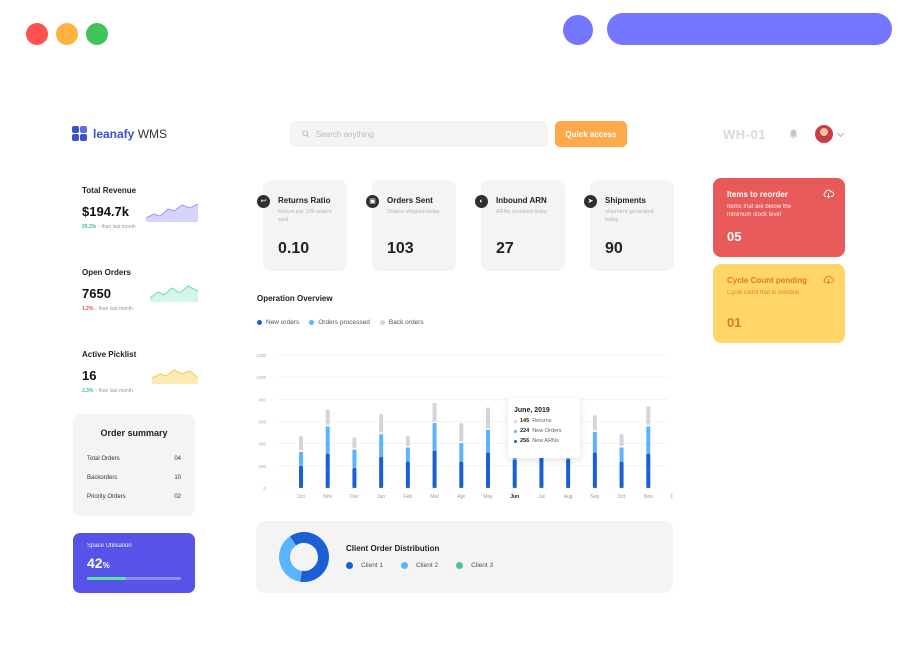 The image size is (916, 655). I want to click on stat-delta: 2.3% ↑ than last month, so click(107, 391).